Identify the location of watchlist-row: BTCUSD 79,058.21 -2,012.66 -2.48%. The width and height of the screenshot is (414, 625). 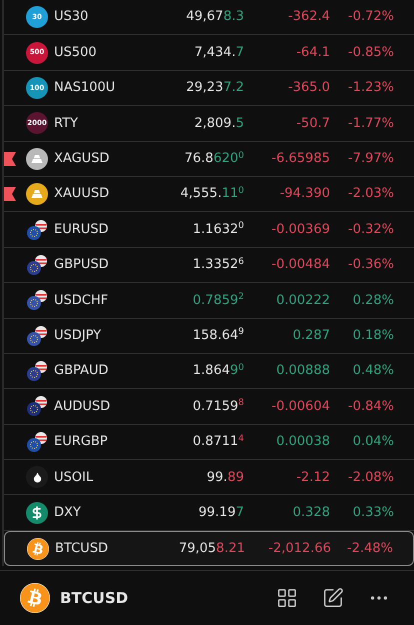
(209, 548).